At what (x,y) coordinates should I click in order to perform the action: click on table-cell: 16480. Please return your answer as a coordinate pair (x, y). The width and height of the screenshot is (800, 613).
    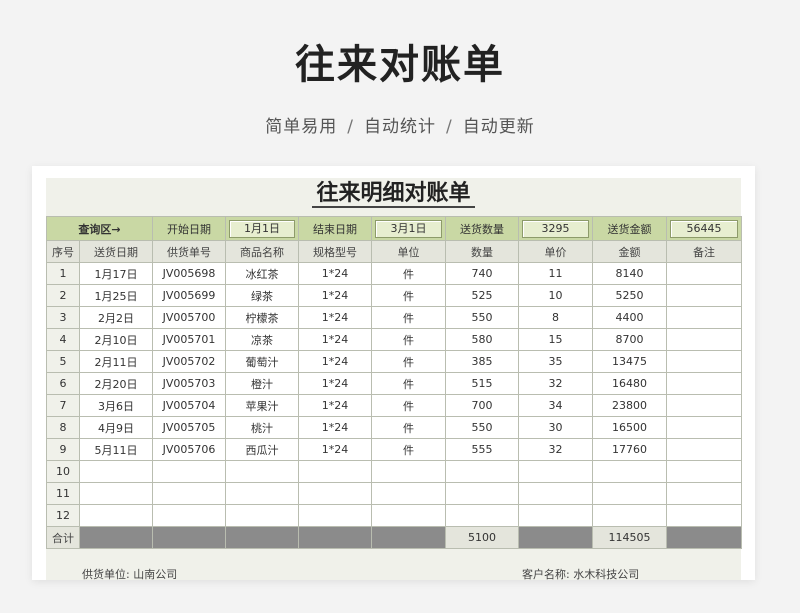
    Looking at the image, I should click on (629, 383).